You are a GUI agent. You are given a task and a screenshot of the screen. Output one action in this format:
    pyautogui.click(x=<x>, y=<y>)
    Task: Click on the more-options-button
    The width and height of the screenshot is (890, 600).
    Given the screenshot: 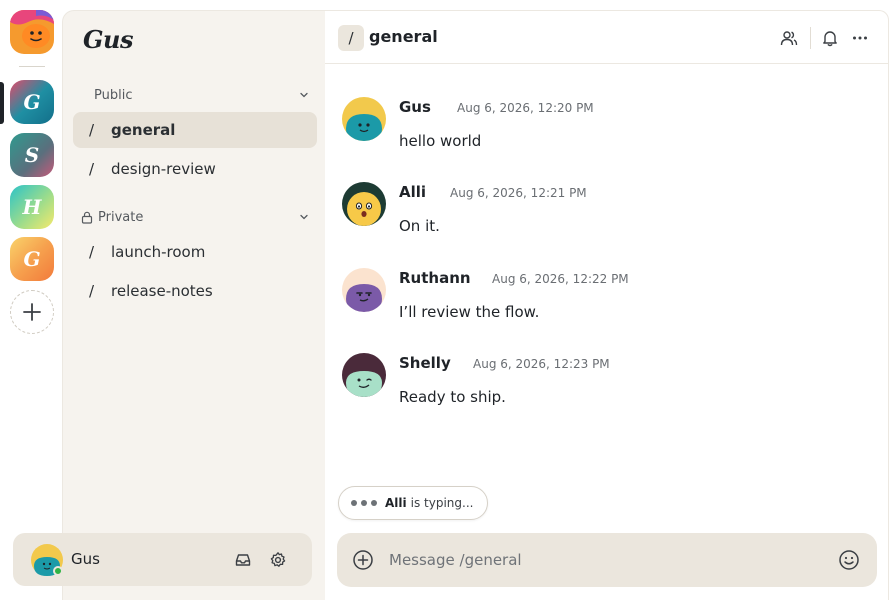 What is the action you would take?
    pyautogui.click(x=860, y=38)
    